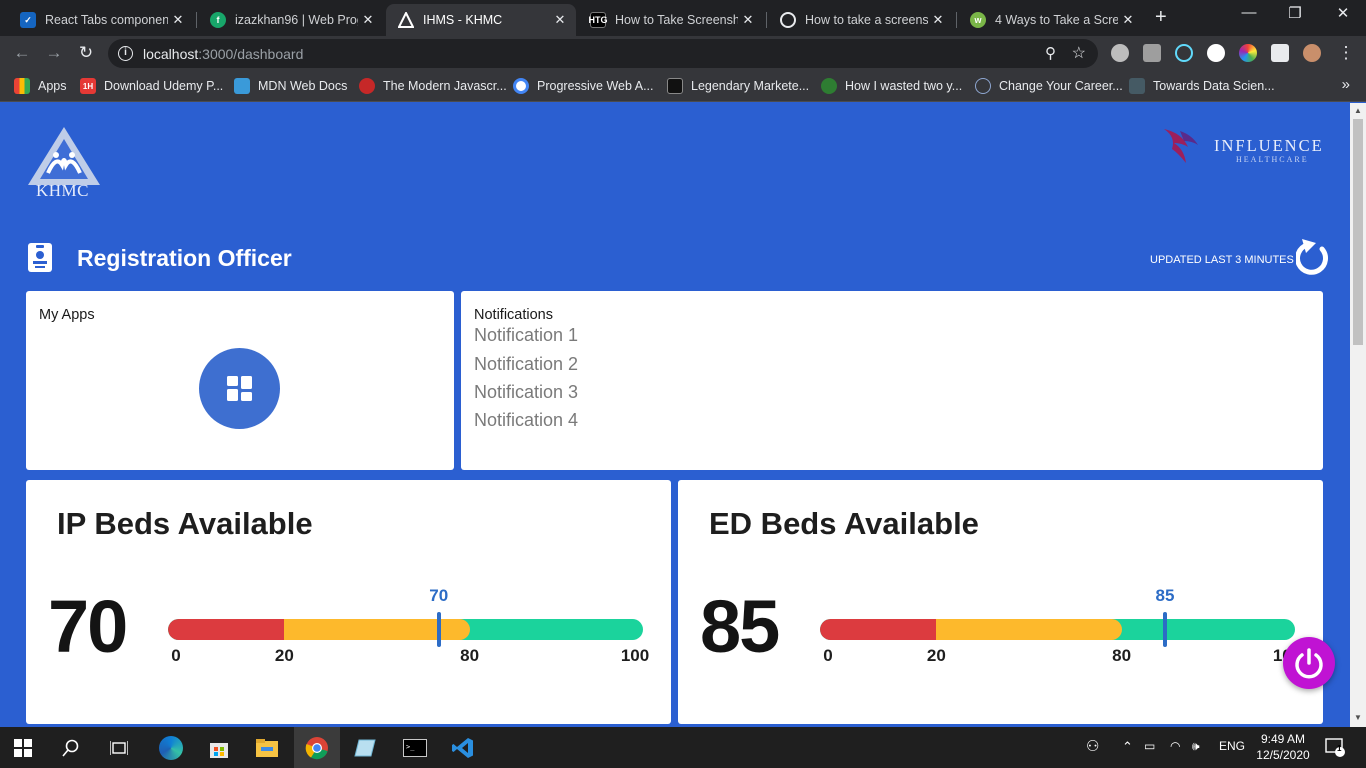 The width and height of the screenshot is (1366, 768). What do you see at coordinates (1127, 747) in the screenshot?
I see `show-hidden-icons-icon: ⌃` at bounding box center [1127, 747].